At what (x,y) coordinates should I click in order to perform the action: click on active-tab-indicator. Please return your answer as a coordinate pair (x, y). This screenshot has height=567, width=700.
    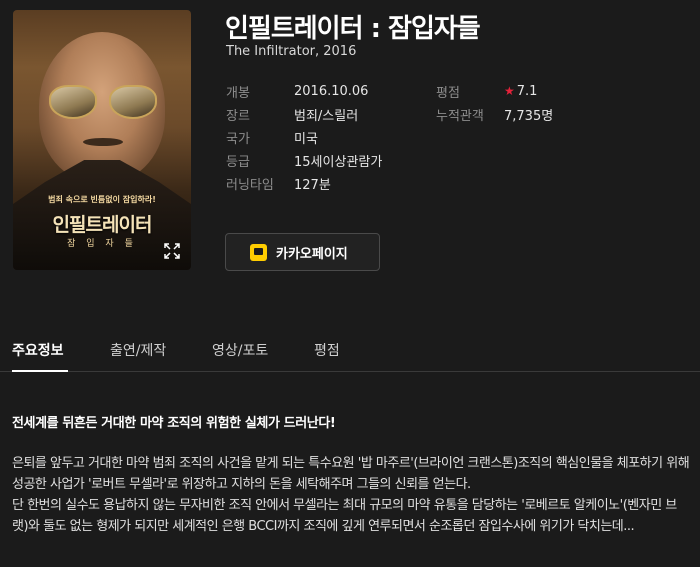
    Looking at the image, I should click on (40, 371).